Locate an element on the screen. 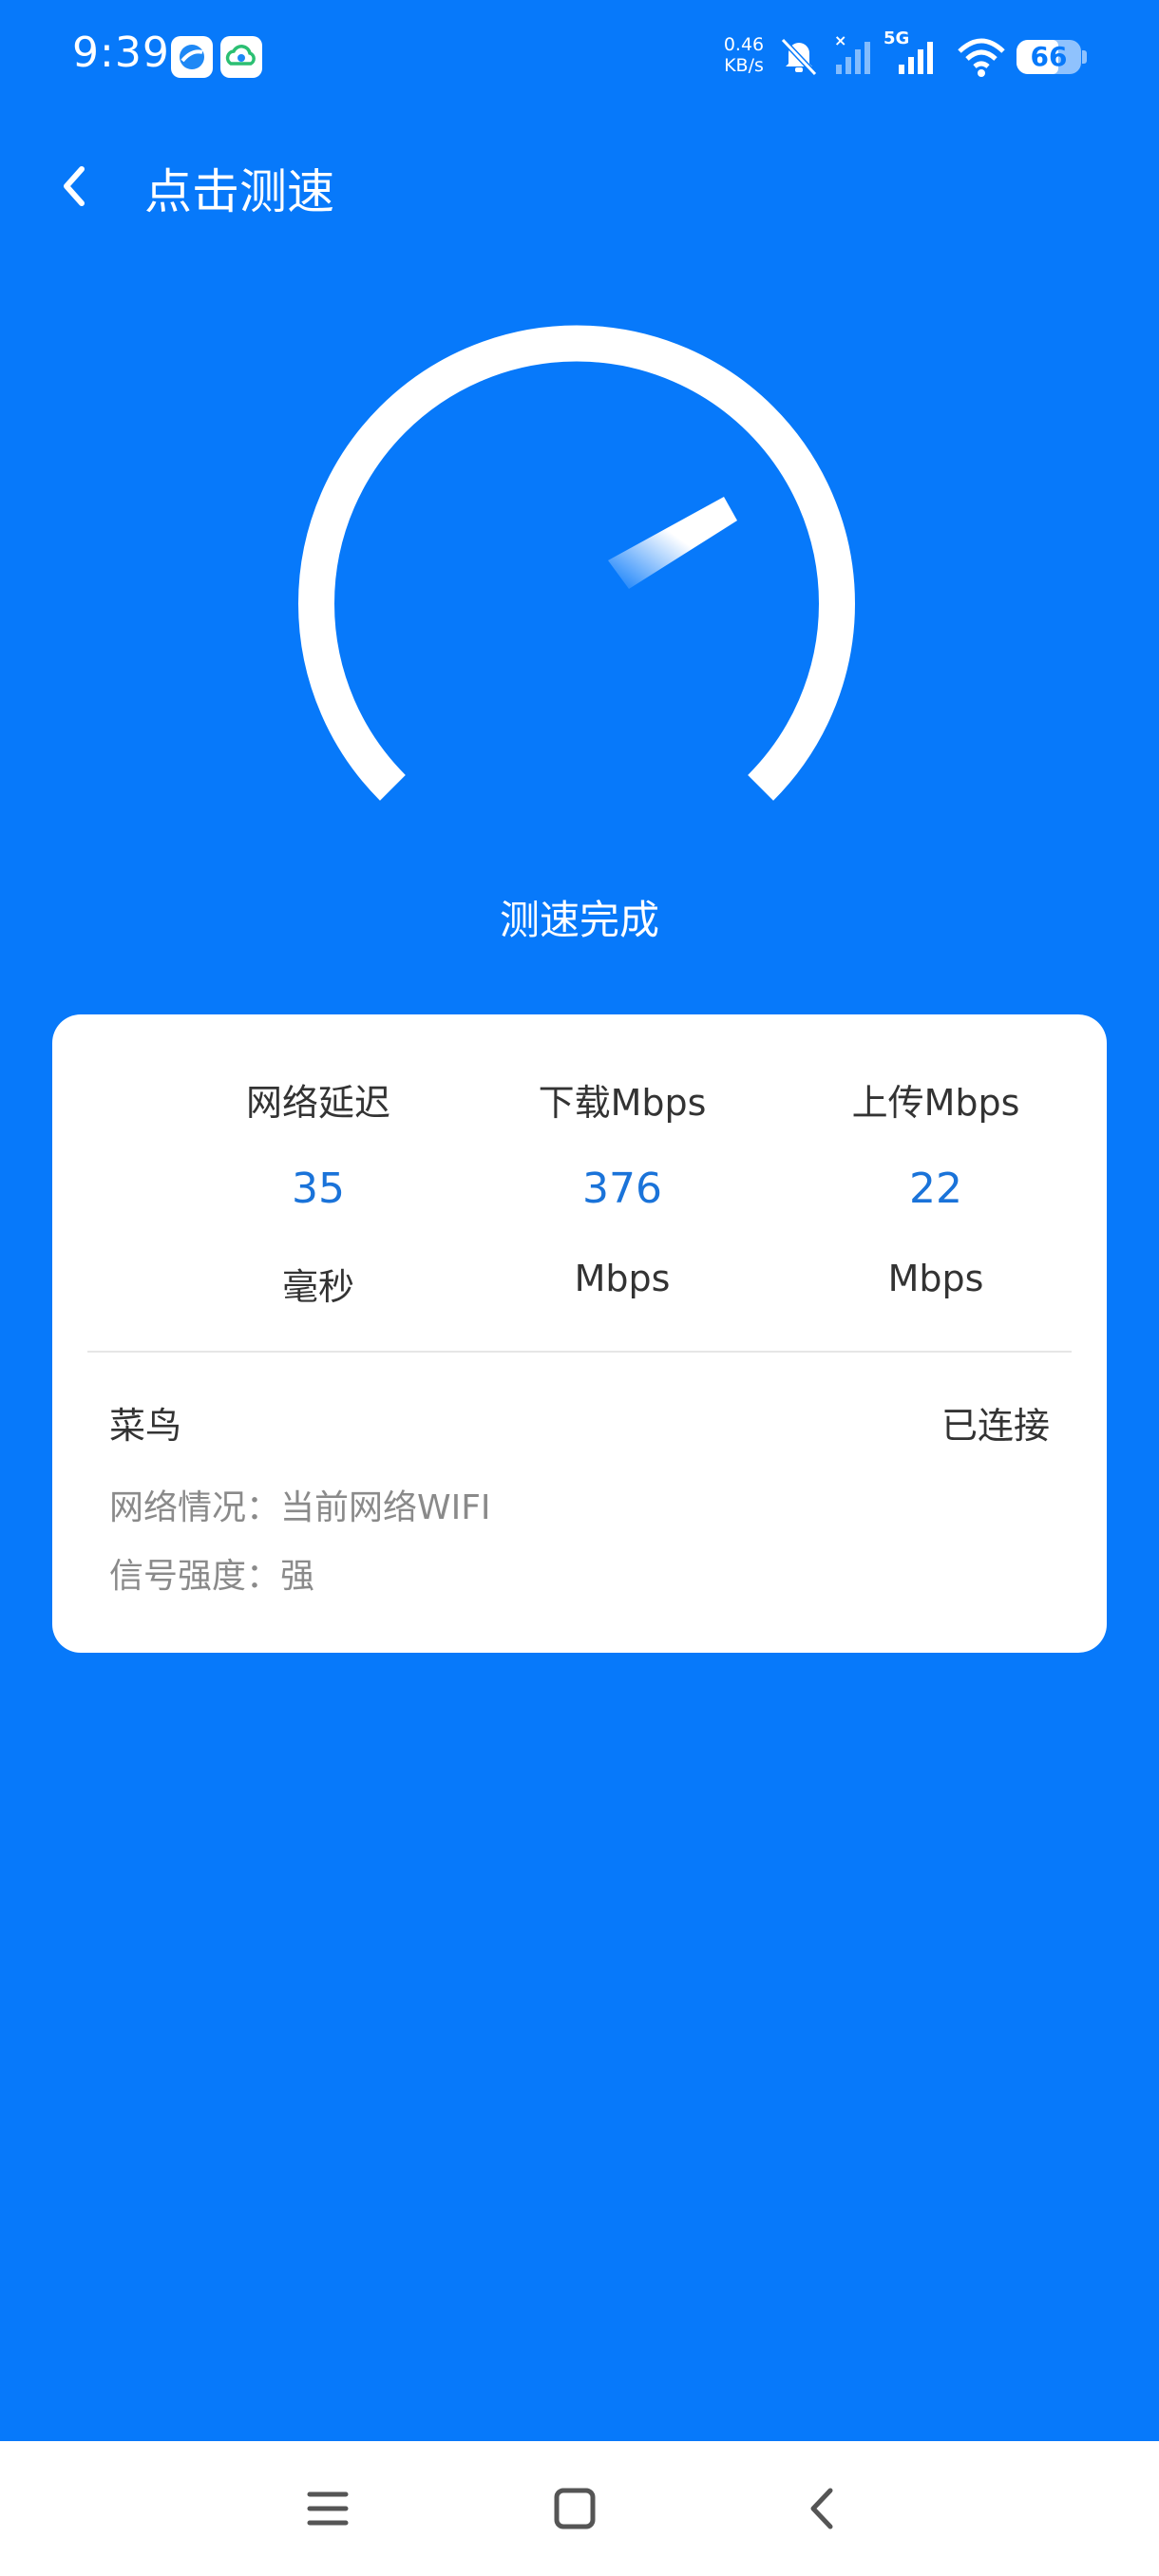 The image size is (1159, 2576). network-name: 菜鸟 is located at coordinates (145, 1426).